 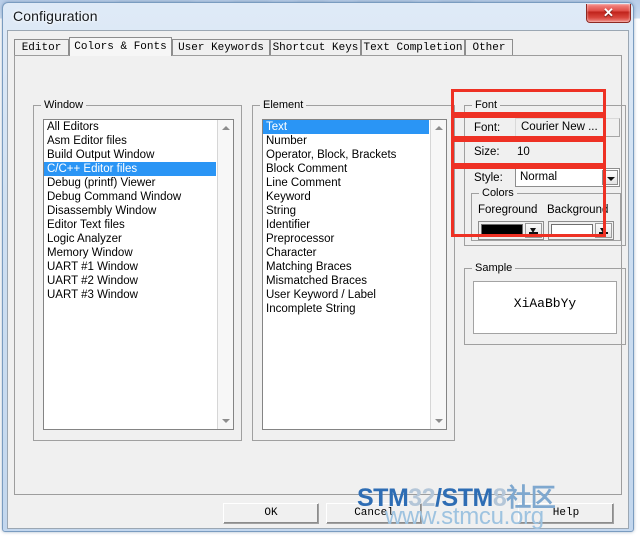 I want to click on window-list-item: Editor Text files, so click(x=130, y=225).